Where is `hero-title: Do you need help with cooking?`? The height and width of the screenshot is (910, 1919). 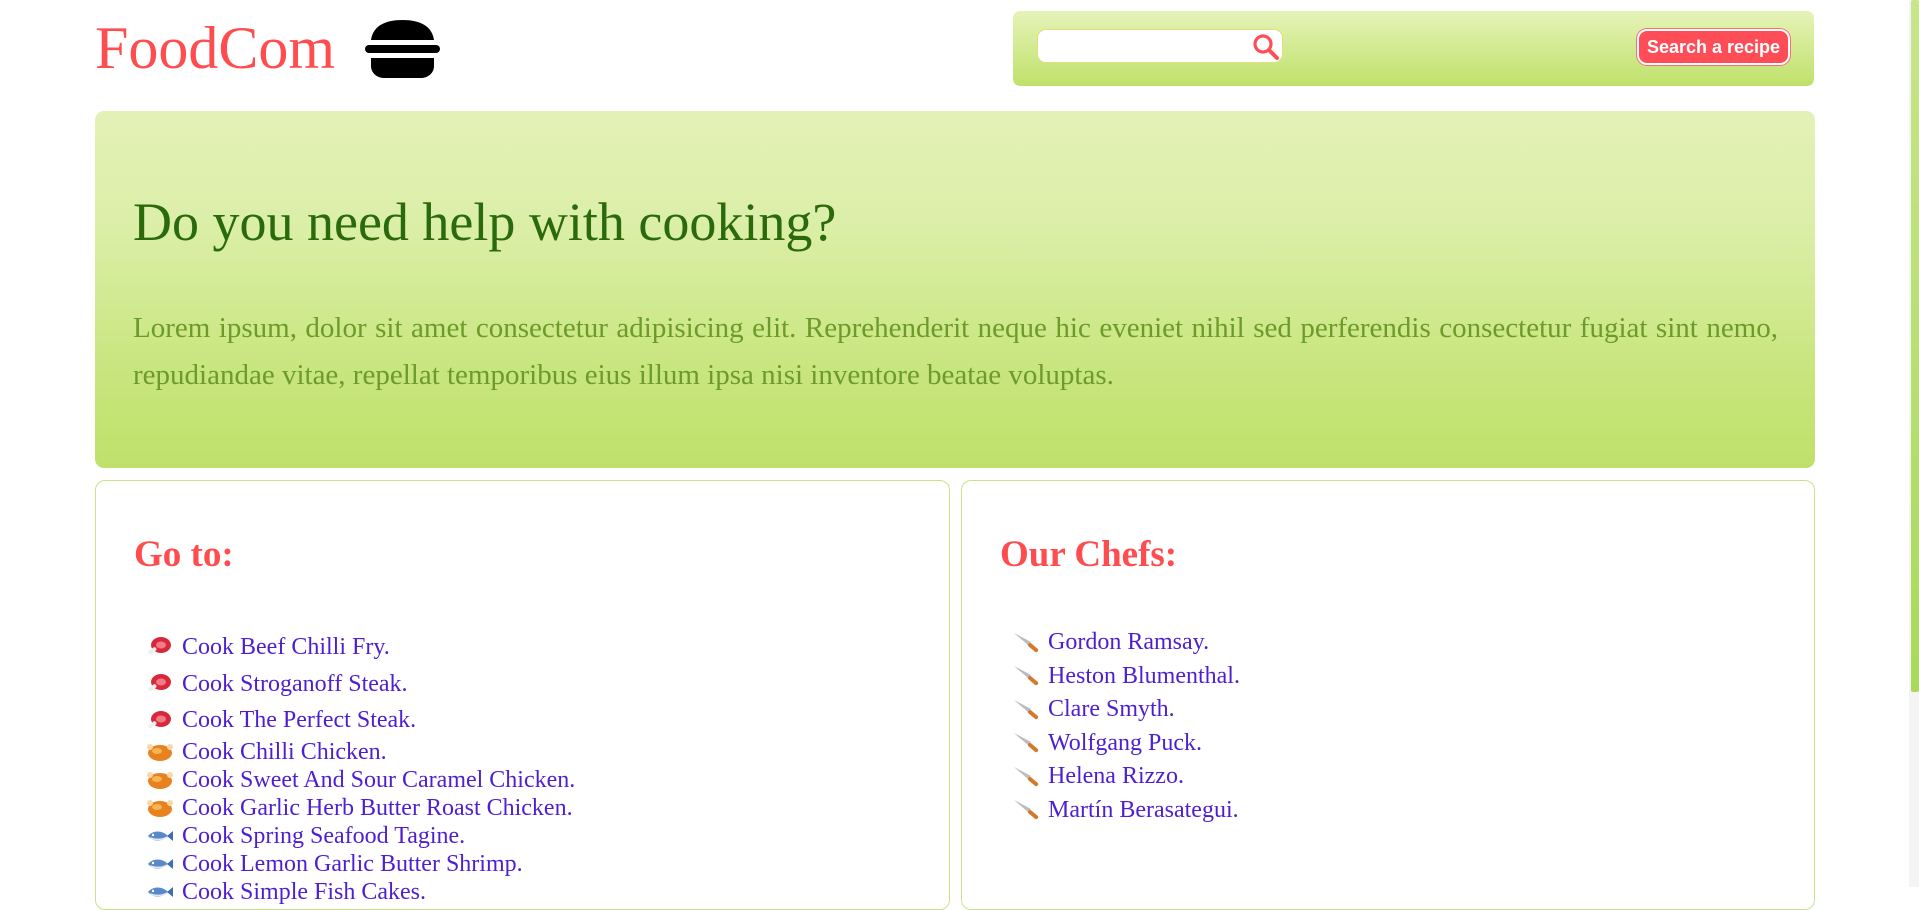 hero-title: Do you need help with cooking? is located at coordinates (485, 222).